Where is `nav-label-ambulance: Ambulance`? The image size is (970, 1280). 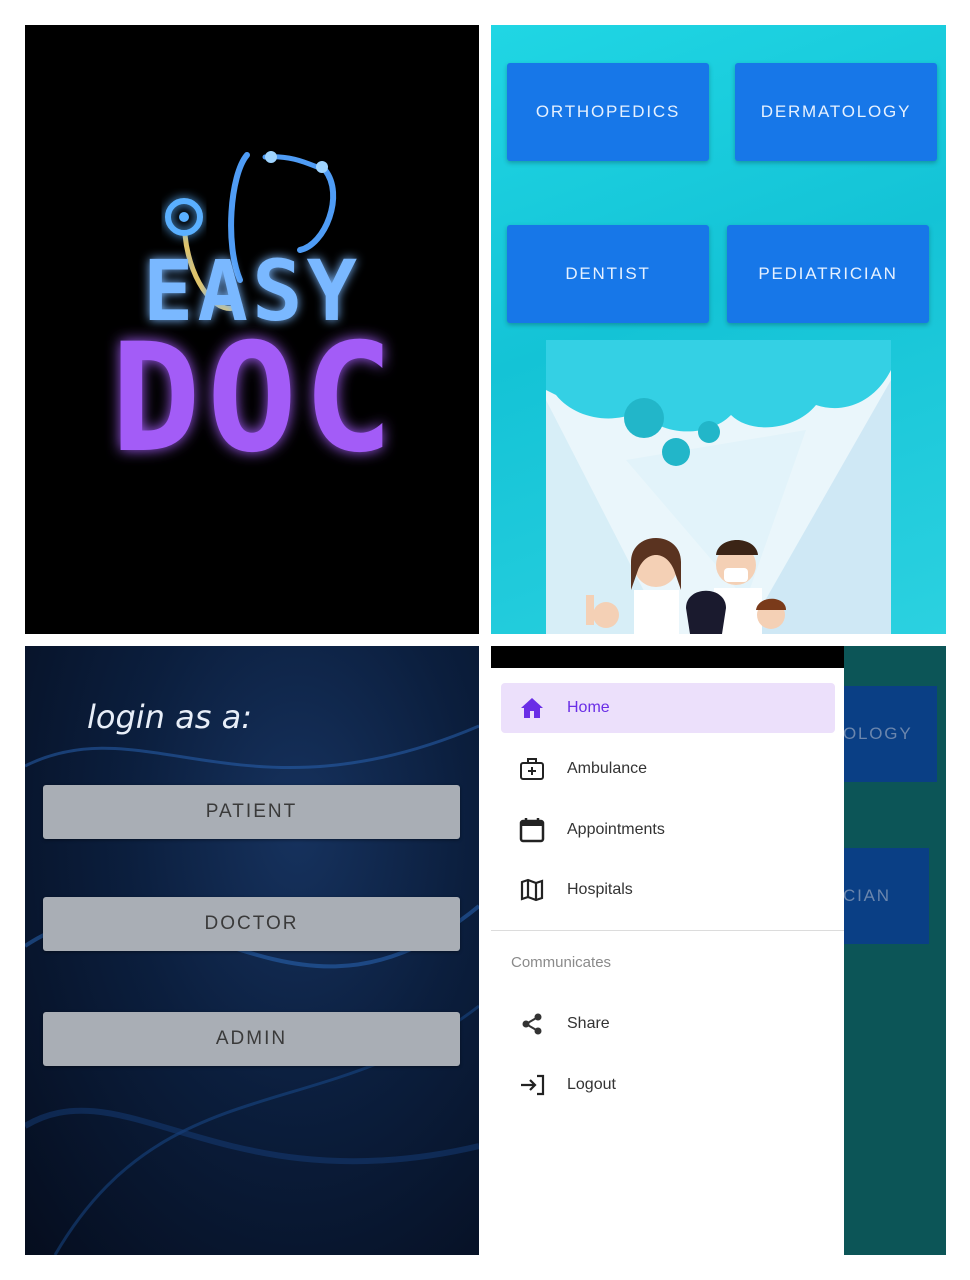
nav-label-ambulance: Ambulance is located at coordinates (607, 768).